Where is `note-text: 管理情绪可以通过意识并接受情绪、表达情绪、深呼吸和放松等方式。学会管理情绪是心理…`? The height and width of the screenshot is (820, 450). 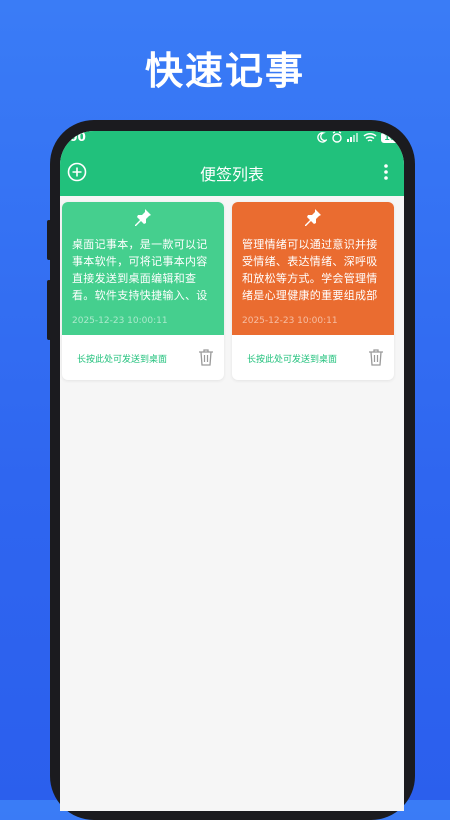 note-text: 管理情绪可以通过意识并接受情绪、表达情绪、深呼吸和放松等方式。学会管理情绪是心理… is located at coordinates (310, 270).